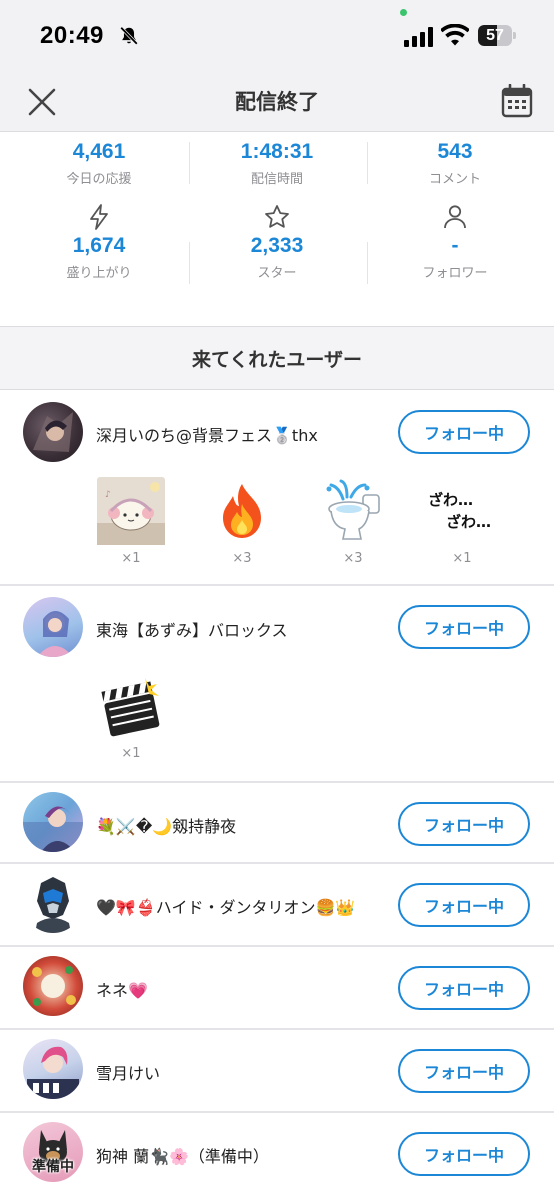 The image size is (554, 1199). I want to click on user-row: 🖤🎀👙ハイド・ダンタリオン🍔👑 フォロー中, so click(277, 905).